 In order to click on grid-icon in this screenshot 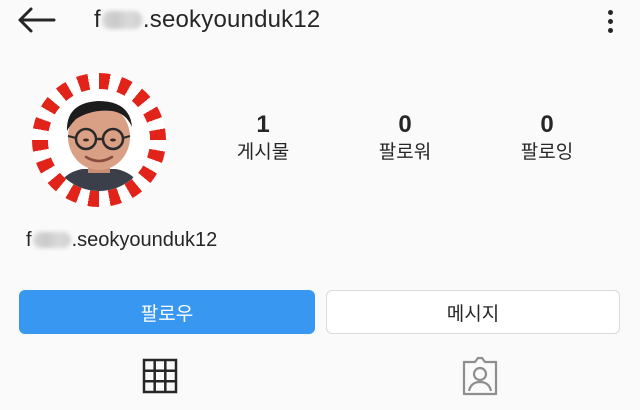, I will do `click(160, 376)`.